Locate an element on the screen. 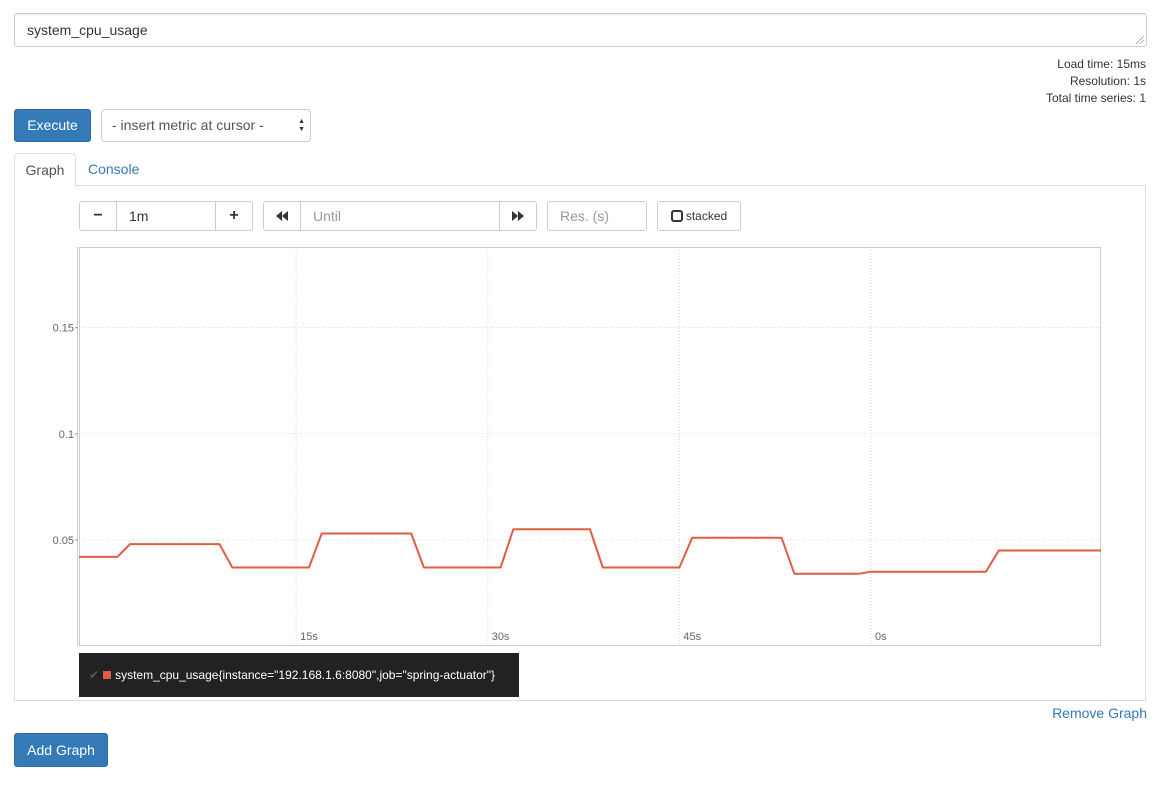  checkbox-icon is located at coordinates (676, 216).